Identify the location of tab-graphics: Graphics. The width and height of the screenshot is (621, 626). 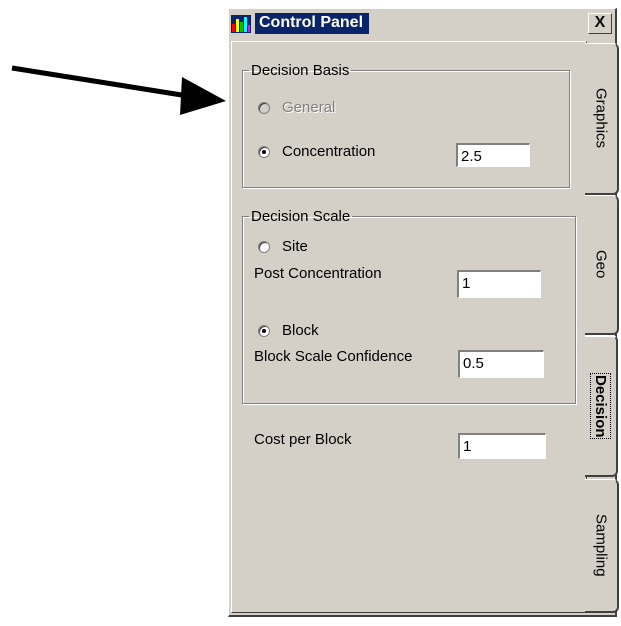
(602, 119).